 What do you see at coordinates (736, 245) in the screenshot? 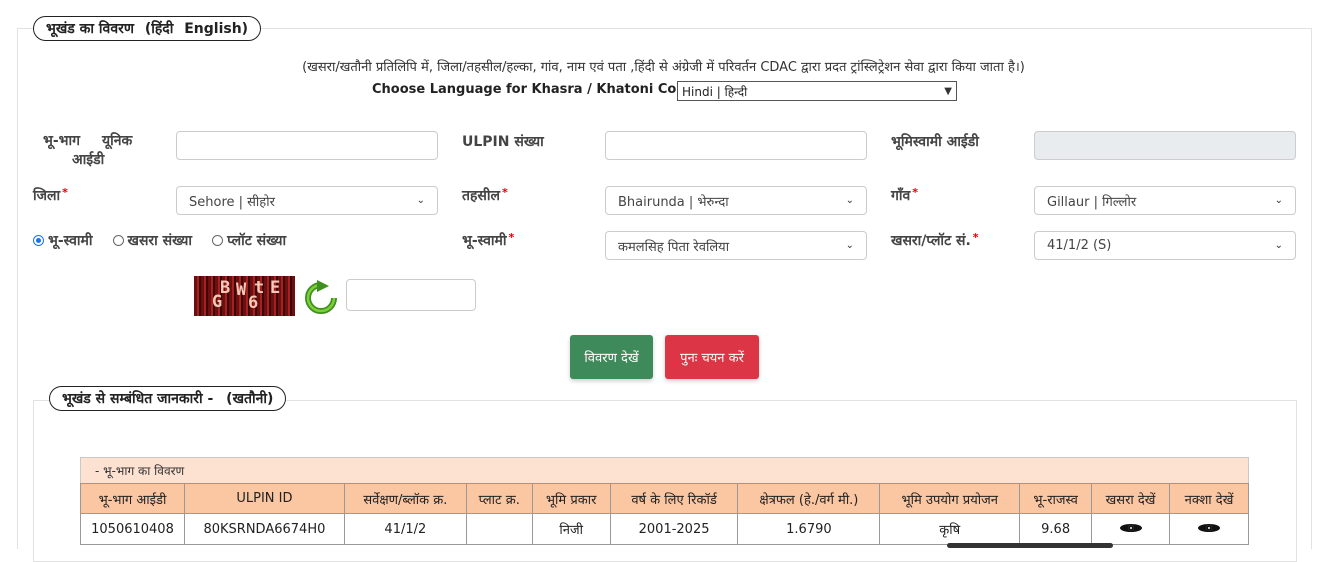
I see `owner-select: कमलसिह पिता रेवलिया ⌄` at bounding box center [736, 245].